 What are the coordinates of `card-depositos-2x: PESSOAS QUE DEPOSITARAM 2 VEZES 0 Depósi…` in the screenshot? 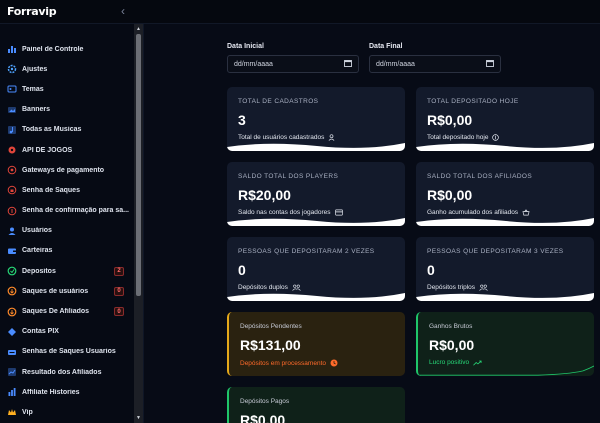 It's located at (316, 269).